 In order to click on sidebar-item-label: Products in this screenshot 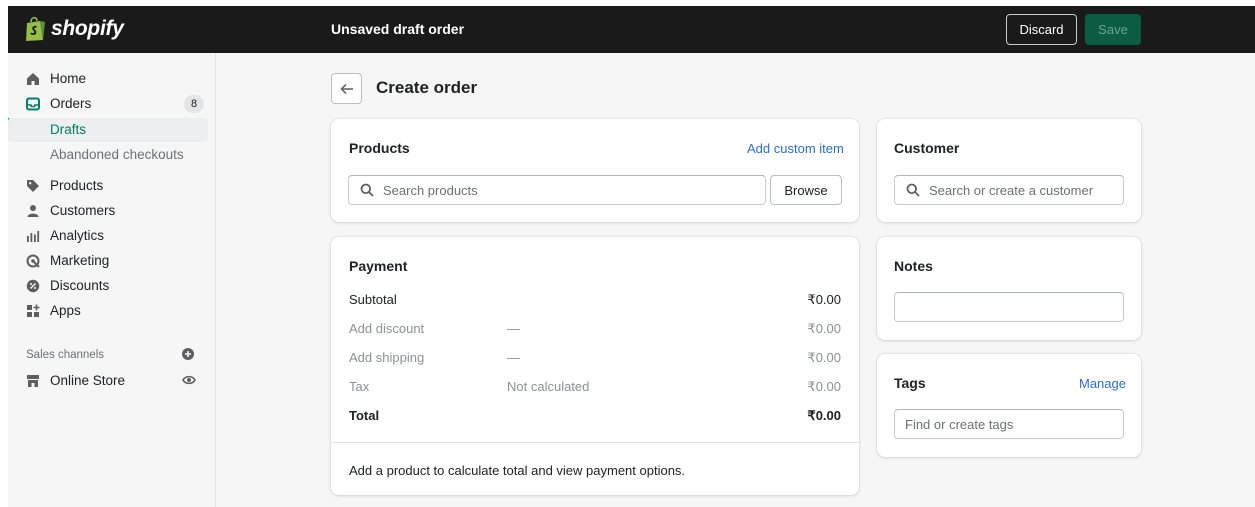, I will do `click(77, 185)`.